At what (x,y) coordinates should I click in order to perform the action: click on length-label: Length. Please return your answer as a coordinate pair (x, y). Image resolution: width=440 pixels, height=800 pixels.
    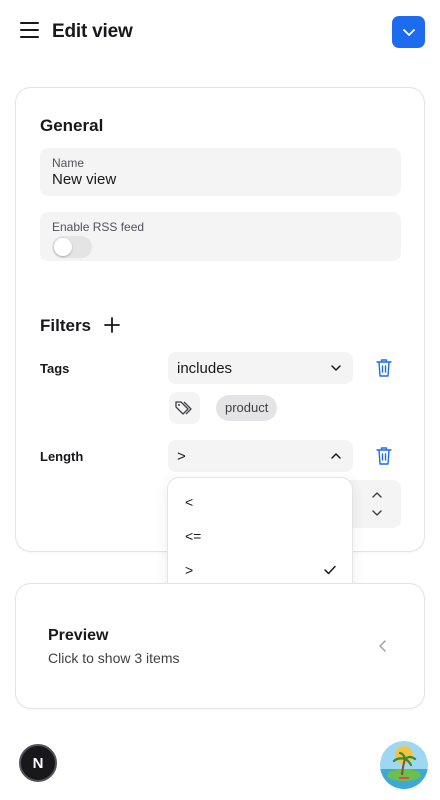
    Looking at the image, I should click on (62, 456).